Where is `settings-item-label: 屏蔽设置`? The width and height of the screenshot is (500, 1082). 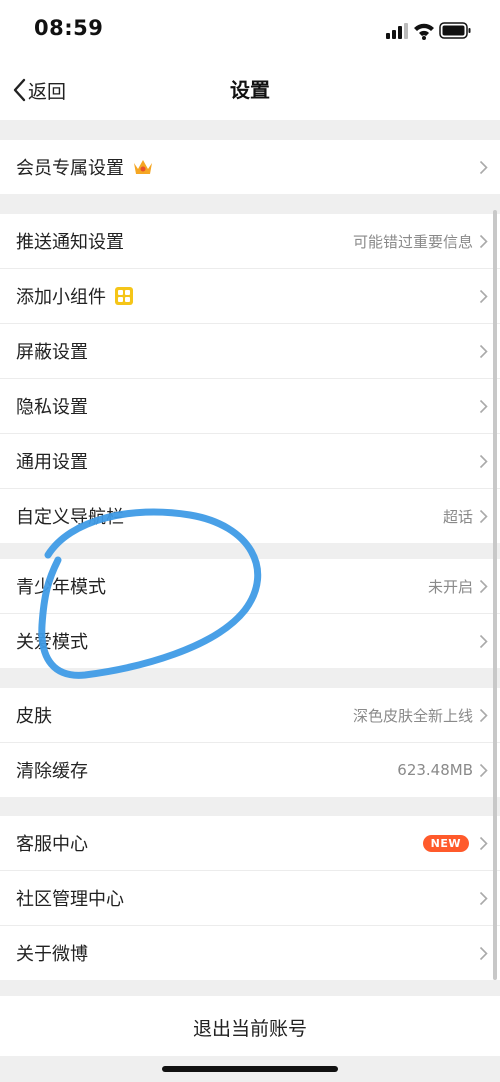
settings-item-label: 屏蔽设置 is located at coordinates (52, 352).